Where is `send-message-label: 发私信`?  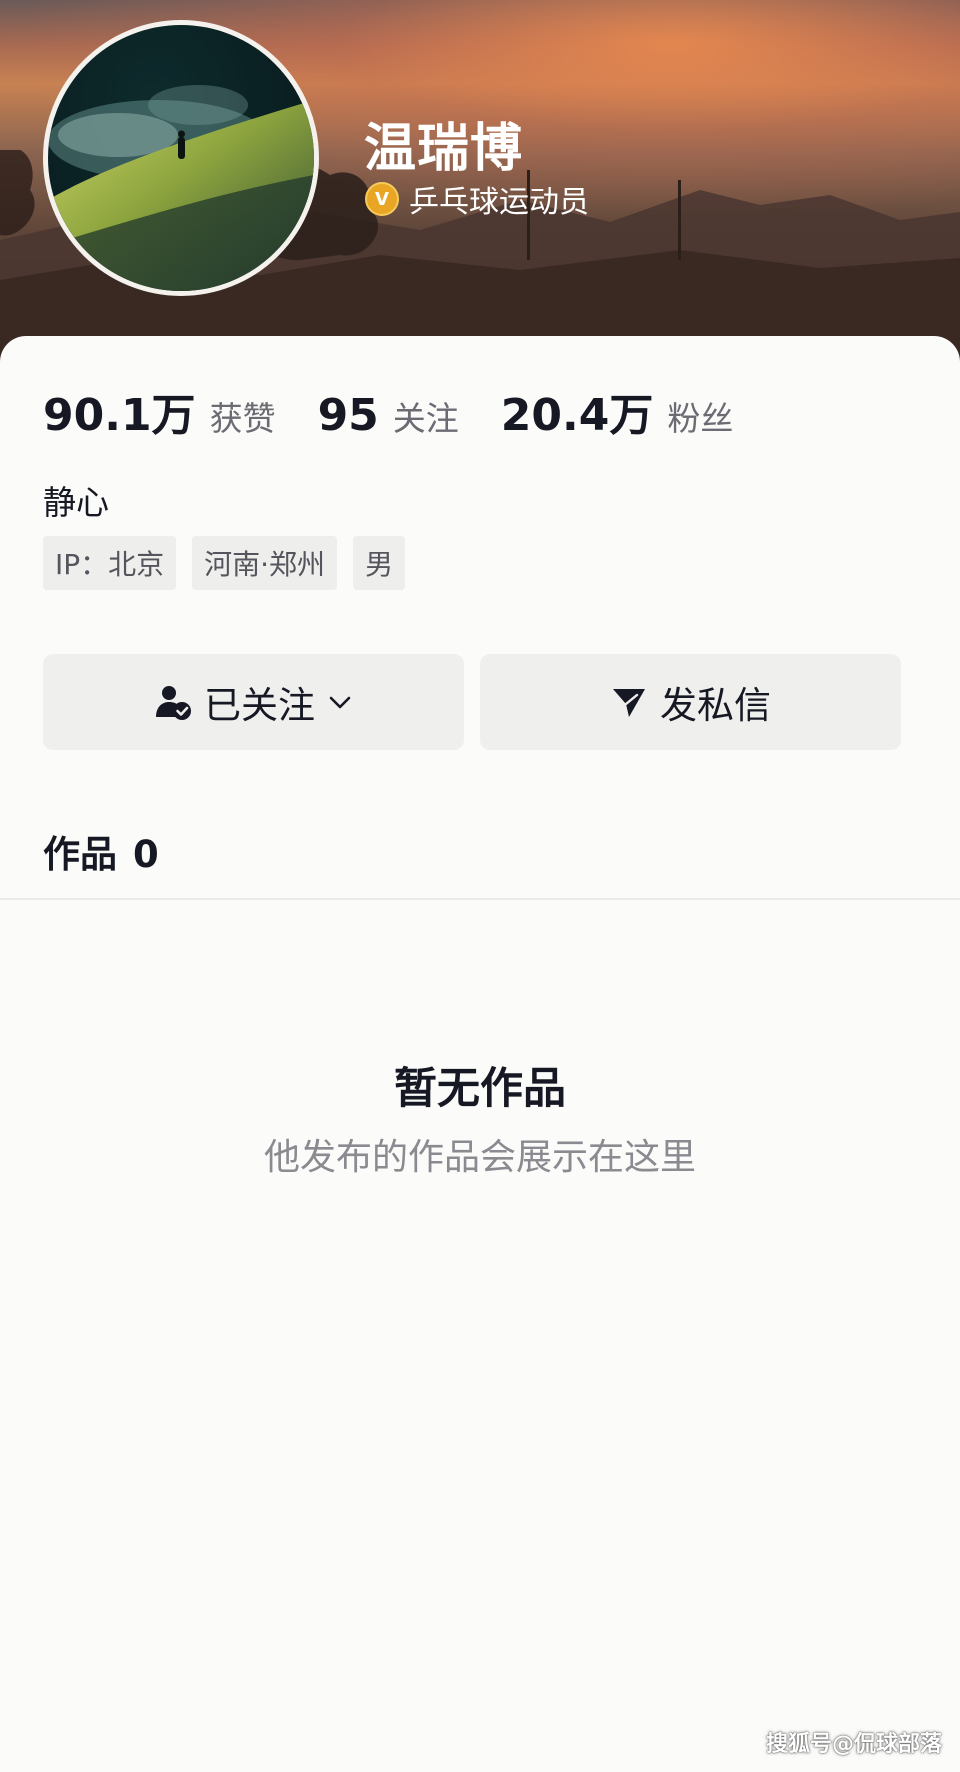 send-message-label: 发私信 is located at coordinates (715, 705).